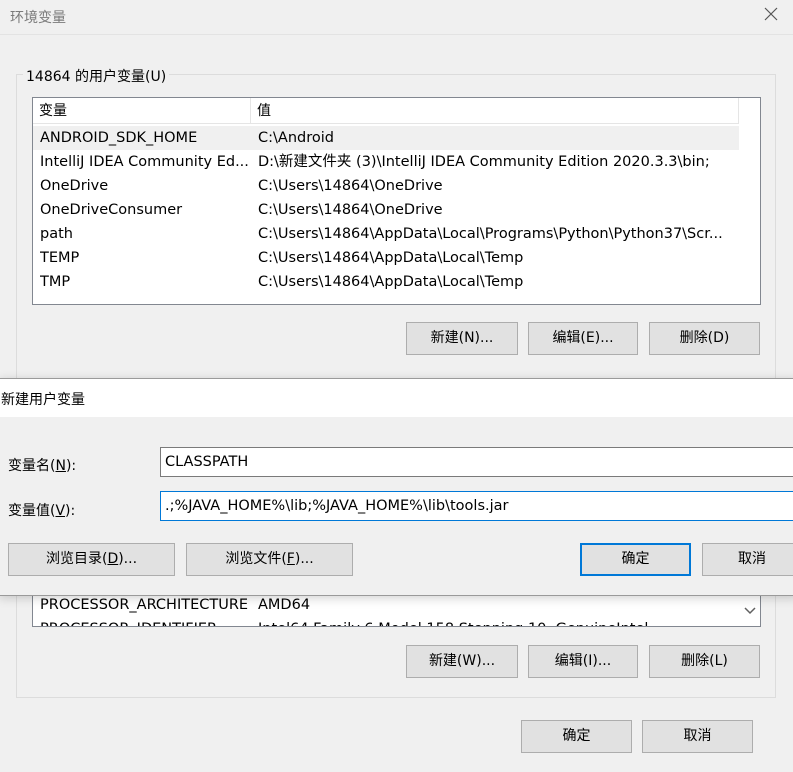  What do you see at coordinates (771, 14) in the screenshot?
I see `close-icon` at bounding box center [771, 14].